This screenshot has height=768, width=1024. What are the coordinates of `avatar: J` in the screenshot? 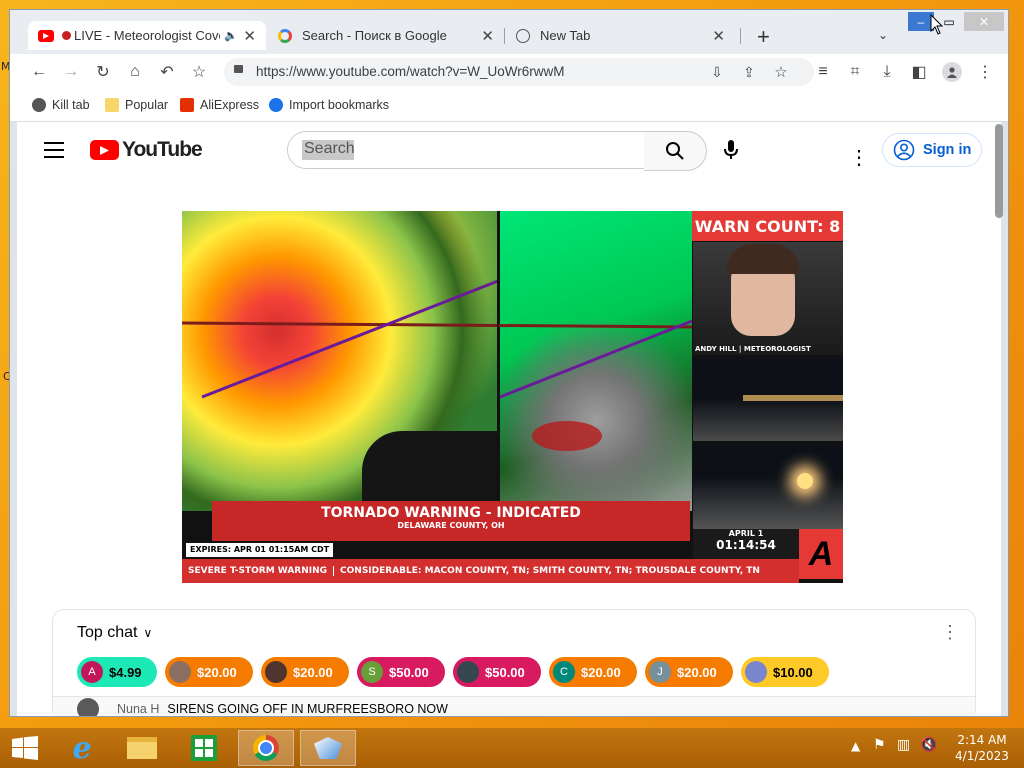 It's located at (660, 672).